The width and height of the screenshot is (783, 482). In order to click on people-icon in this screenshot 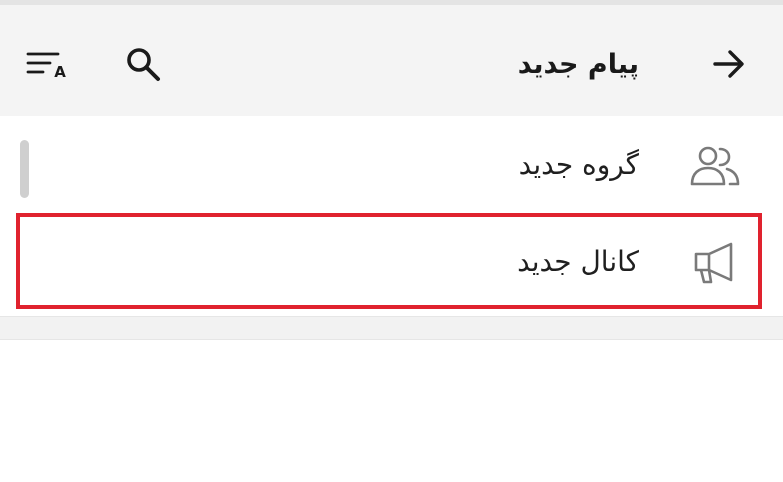, I will do `click(715, 166)`.